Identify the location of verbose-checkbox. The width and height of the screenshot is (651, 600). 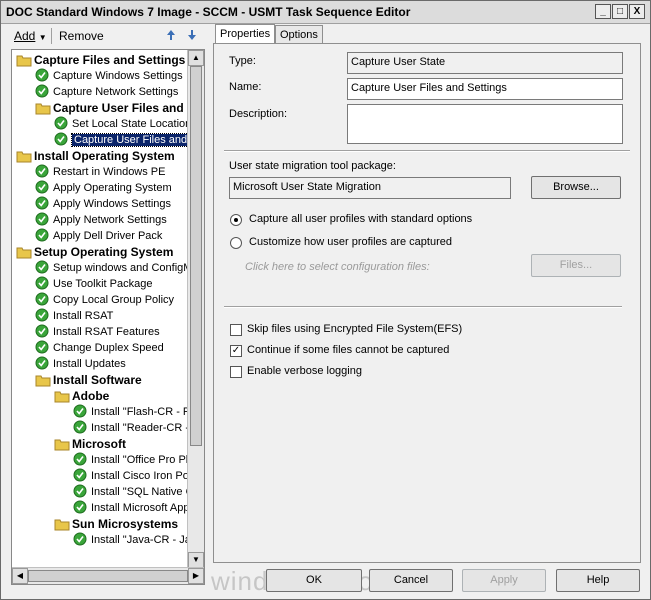
(236, 372).